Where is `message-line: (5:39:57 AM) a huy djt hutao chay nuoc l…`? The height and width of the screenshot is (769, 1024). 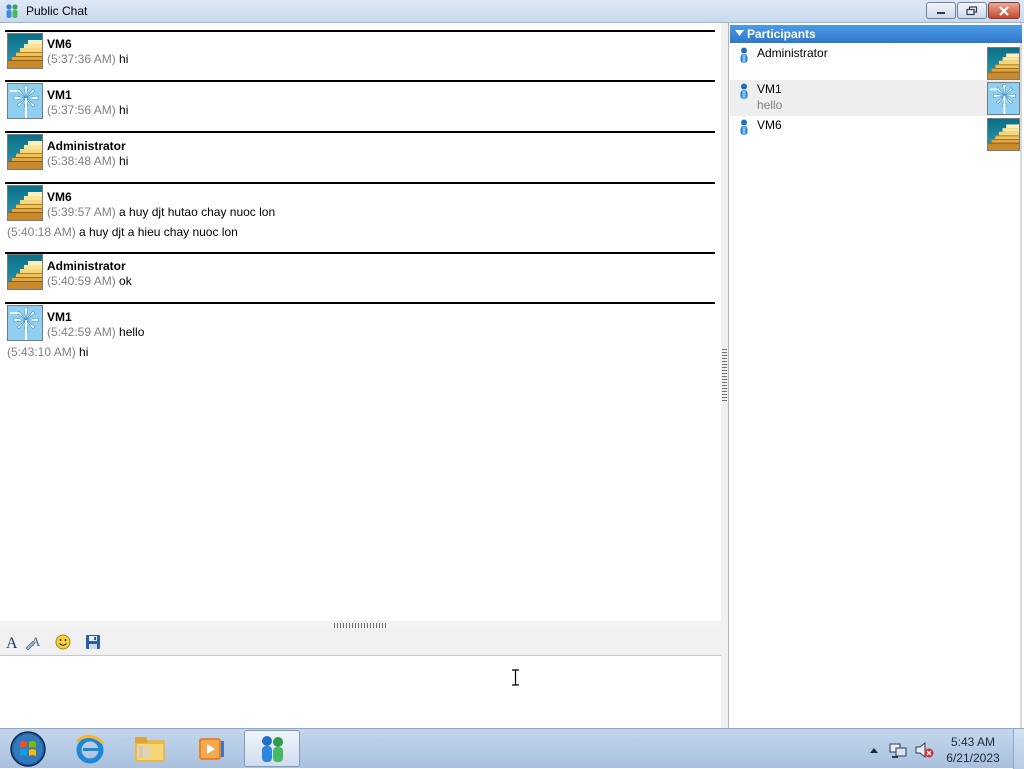 message-line: (5:39:57 AM) a huy djt hutao chay nuoc l… is located at coordinates (161, 212).